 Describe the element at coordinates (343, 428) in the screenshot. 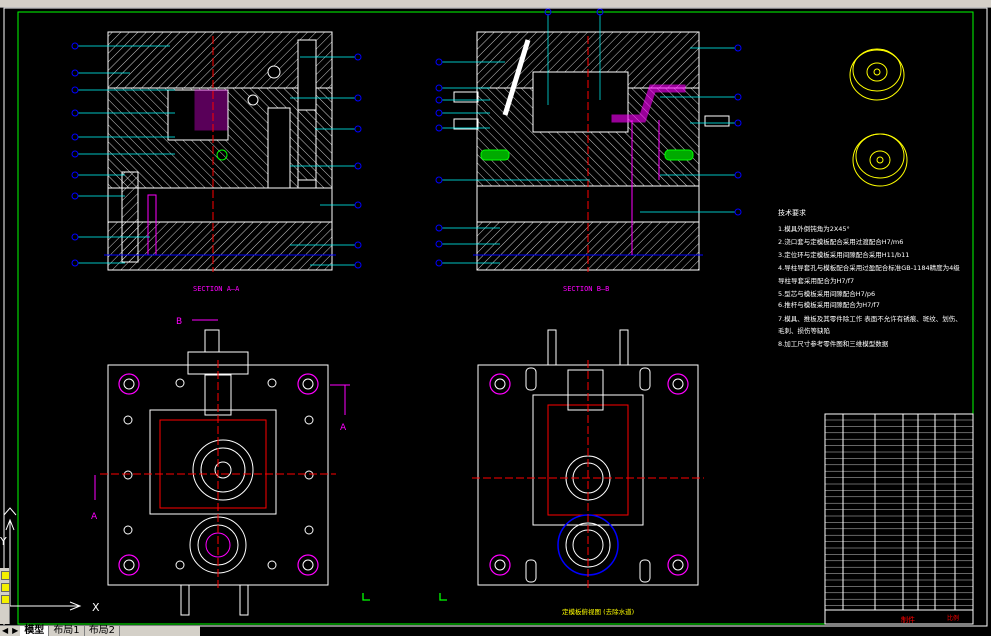

I see `section-marker-a-right: A` at that location.